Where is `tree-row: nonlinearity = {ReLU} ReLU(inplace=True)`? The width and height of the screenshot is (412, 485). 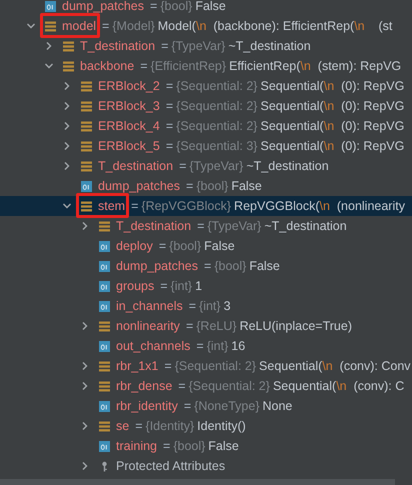 tree-row: nonlinearity = {ReLU} ReLU(inplace=True) is located at coordinates (206, 326).